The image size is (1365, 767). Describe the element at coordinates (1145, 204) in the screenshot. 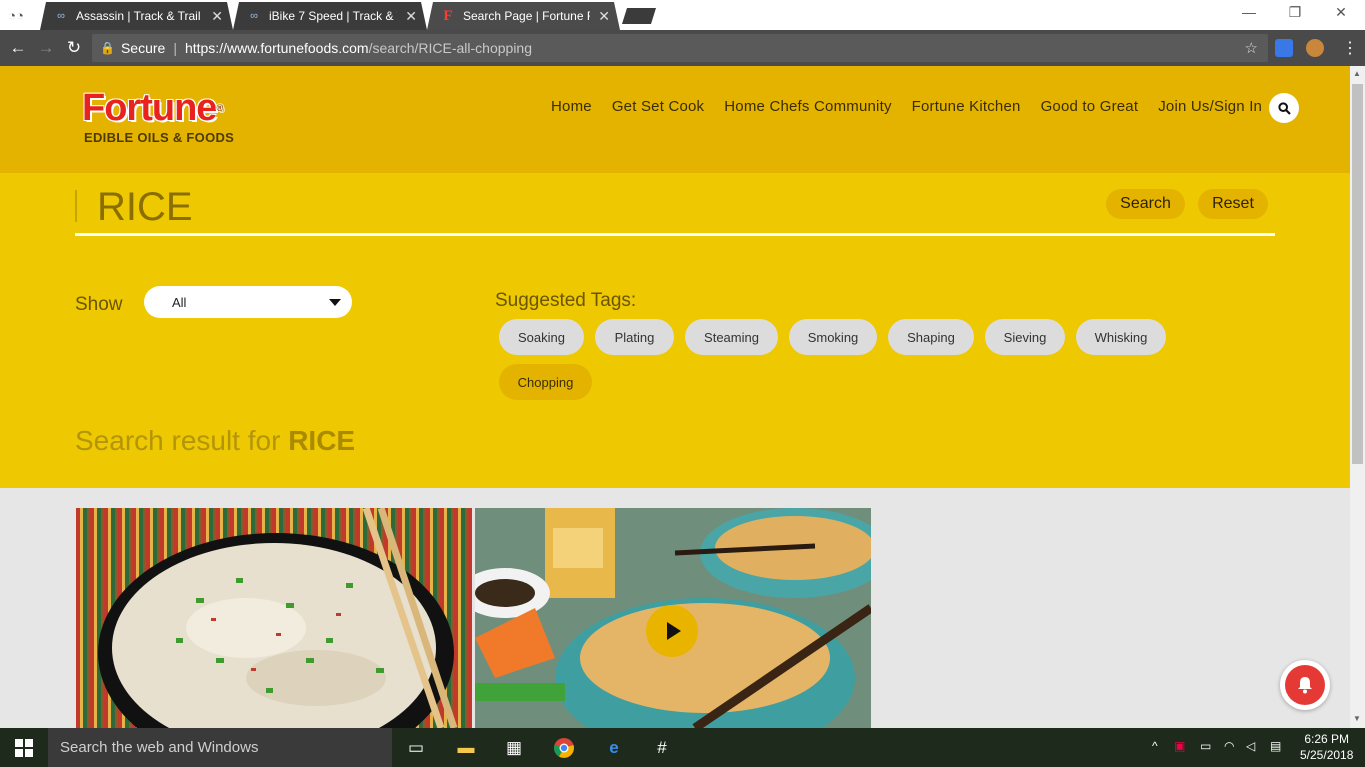

I see `search-button: Search` at that location.